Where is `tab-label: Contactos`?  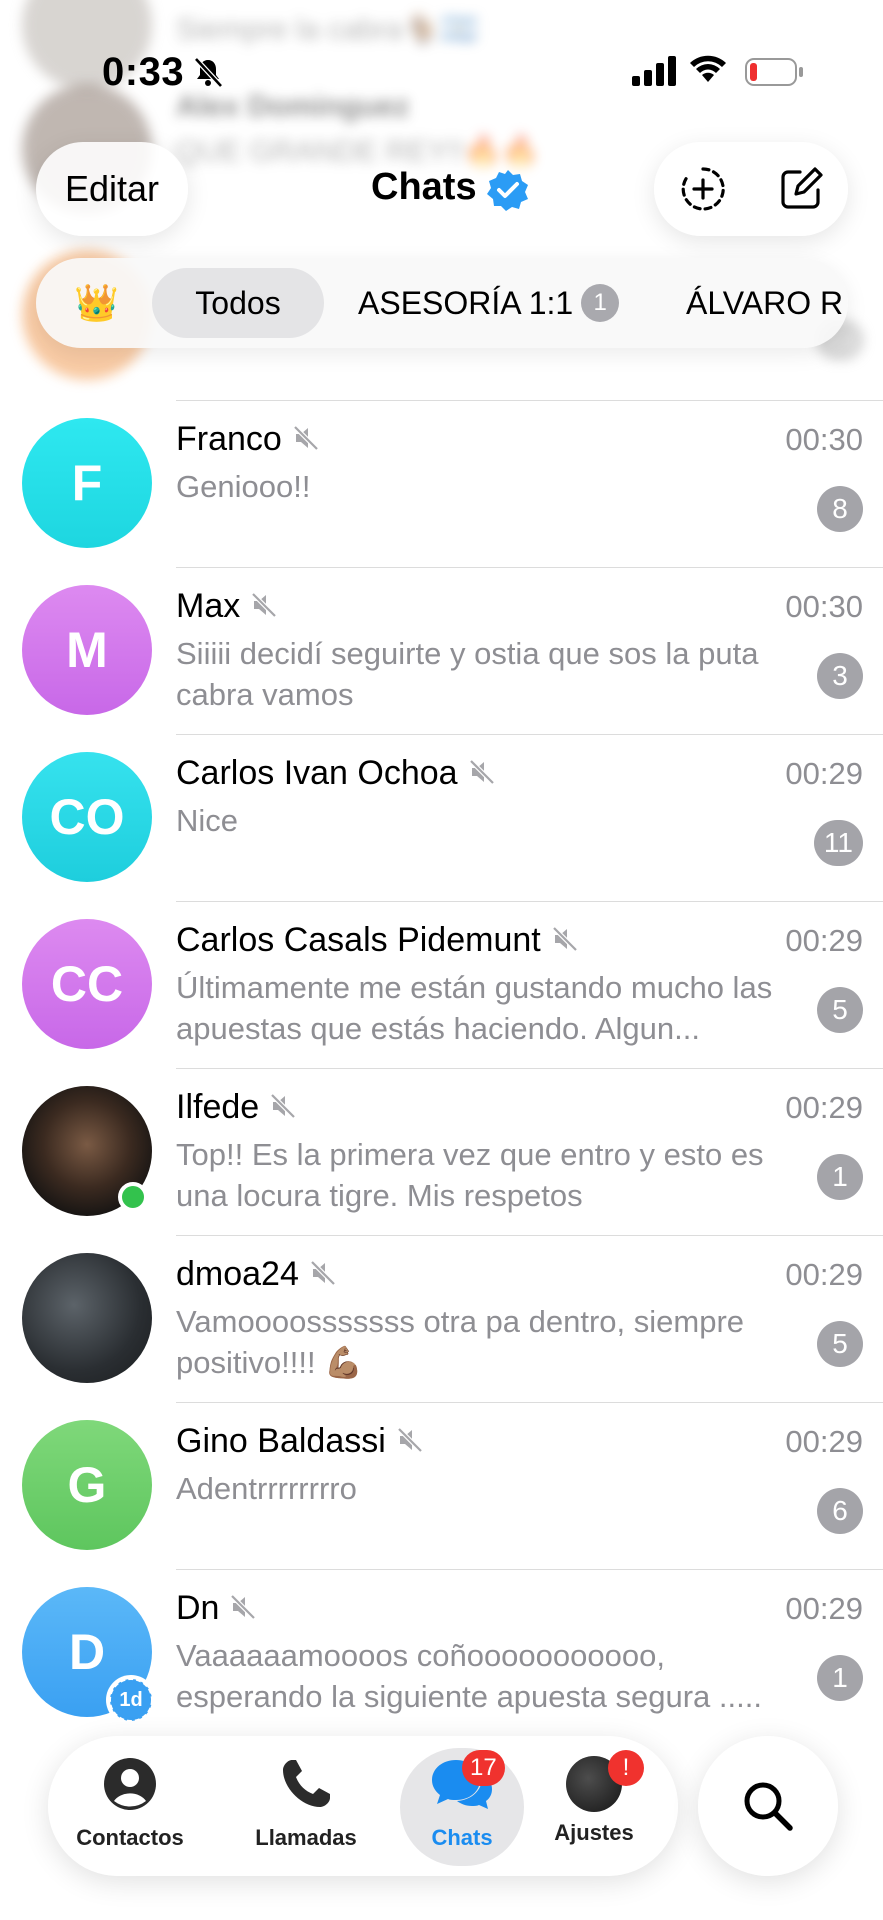 tab-label: Contactos is located at coordinates (130, 1837).